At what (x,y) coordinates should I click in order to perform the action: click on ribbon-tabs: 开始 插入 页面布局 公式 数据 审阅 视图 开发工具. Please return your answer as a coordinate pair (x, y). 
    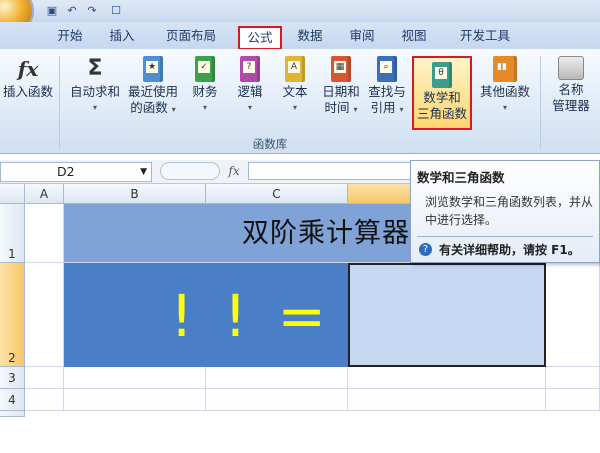
    Looking at the image, I should click on (300, 36).